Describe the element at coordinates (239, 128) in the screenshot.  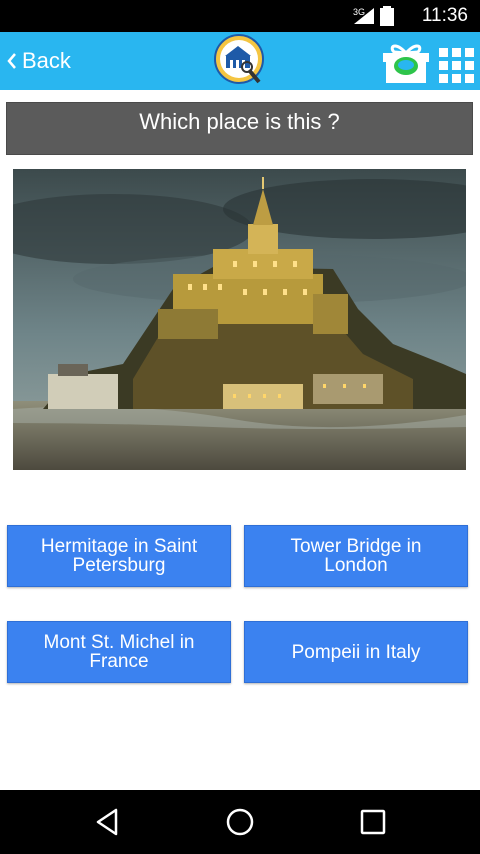
I see `question-banner: Which place is this ?` at that location.